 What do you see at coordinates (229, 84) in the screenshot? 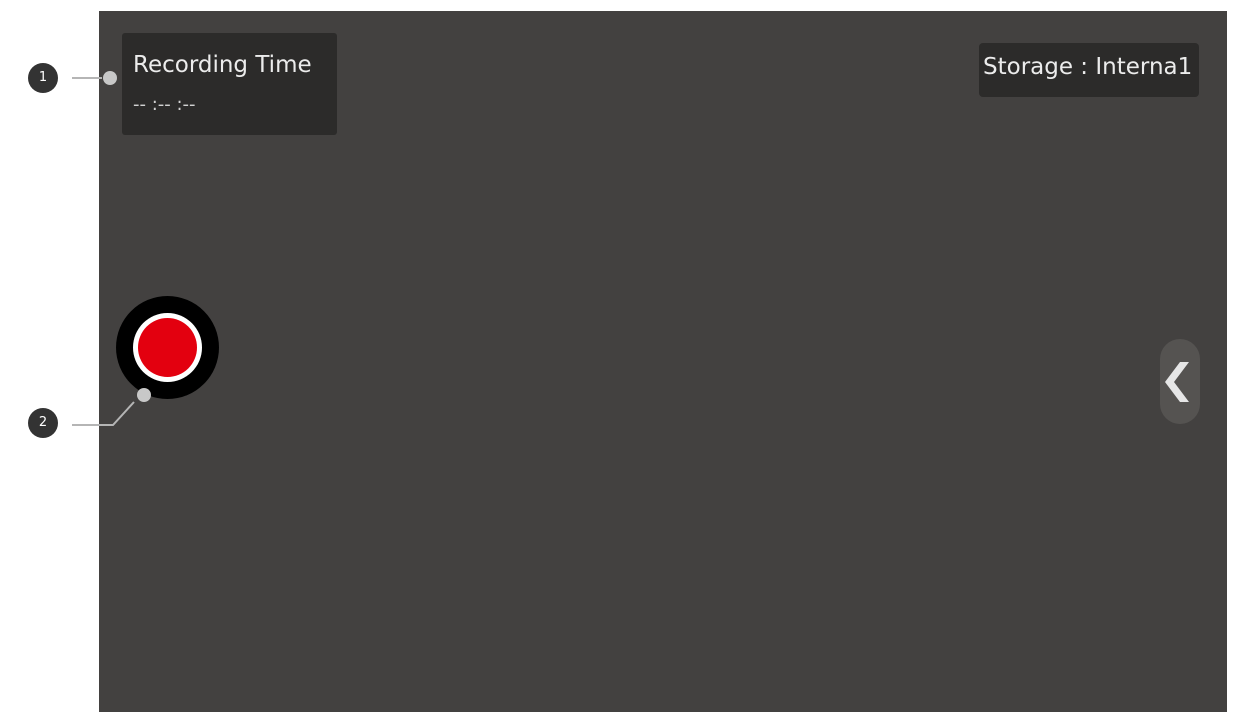
I see `recording-time-panel: Recording Time -- :-- :--` at bounding box center [229, 84].